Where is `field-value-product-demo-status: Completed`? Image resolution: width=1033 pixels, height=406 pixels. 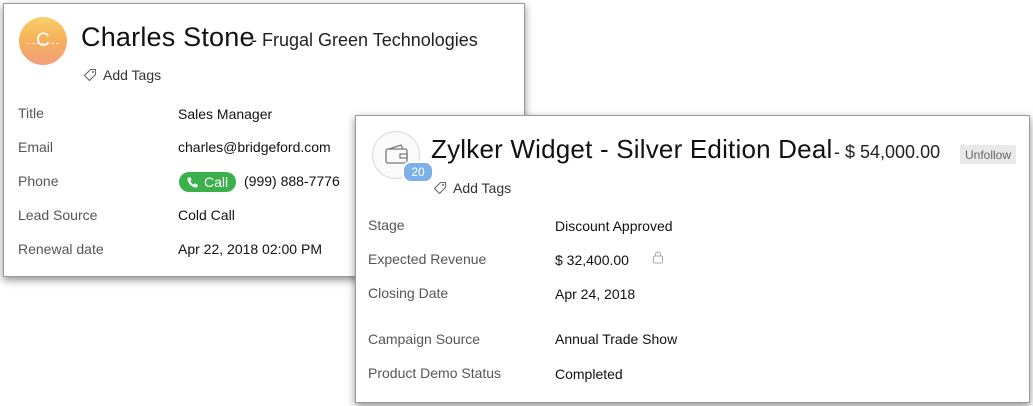
field-value-product-demo-status: Completed is located at coordinates (589, 374).